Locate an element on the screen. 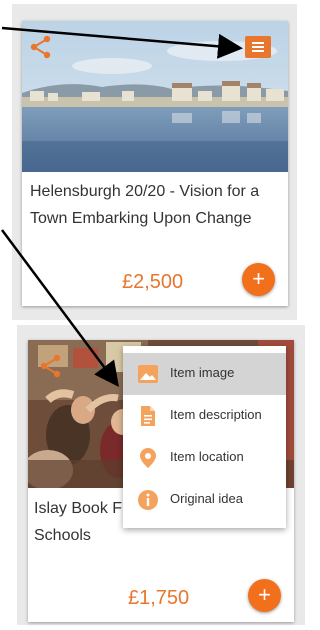 This screenshot has width=320, height=630. menu-item-description: Item description is located at coordinates (204, 416).